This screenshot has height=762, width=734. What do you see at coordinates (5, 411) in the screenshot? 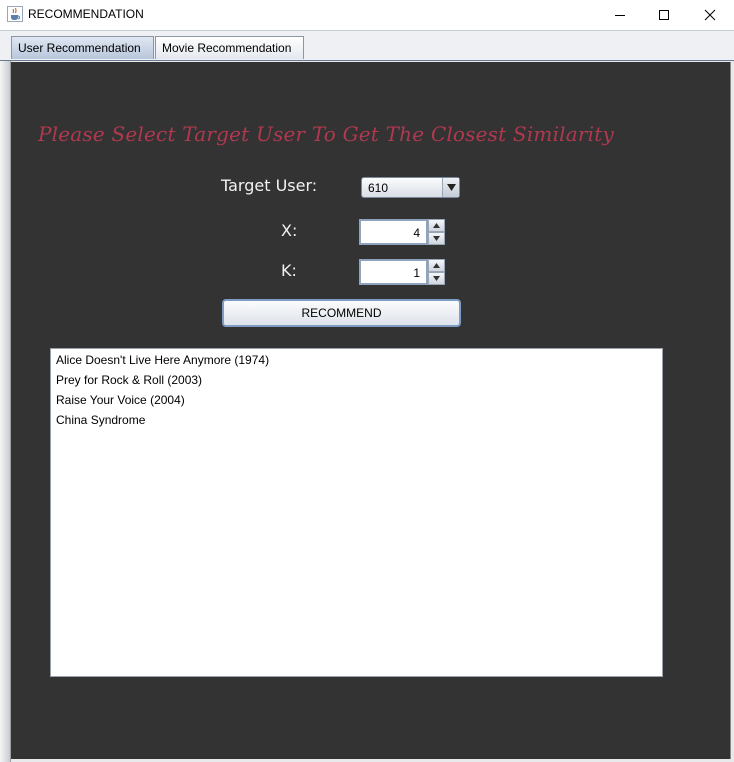
I see `panel-border` at bounding box center [5, 411].